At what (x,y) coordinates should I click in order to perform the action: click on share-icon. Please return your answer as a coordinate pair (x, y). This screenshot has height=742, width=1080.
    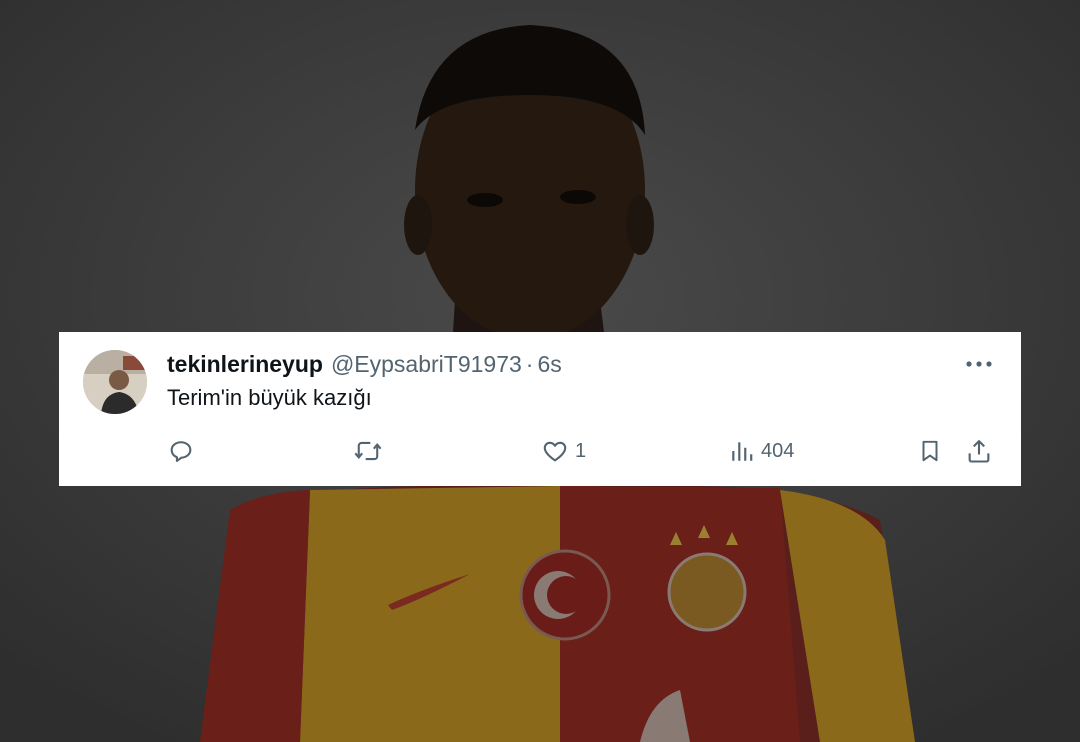
    Looking at the image, I should click on (979, 451).